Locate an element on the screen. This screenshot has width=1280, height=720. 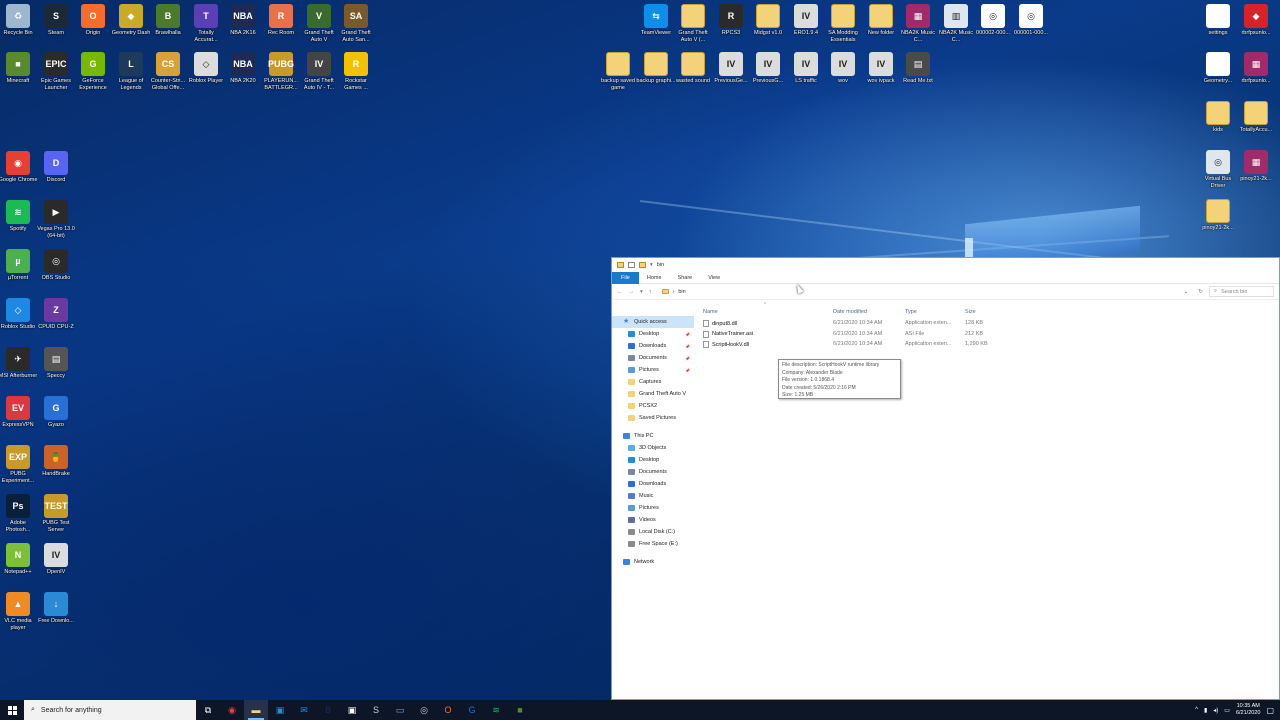
desktop-icon: R Rec Room is located at coordinates (281, 20).